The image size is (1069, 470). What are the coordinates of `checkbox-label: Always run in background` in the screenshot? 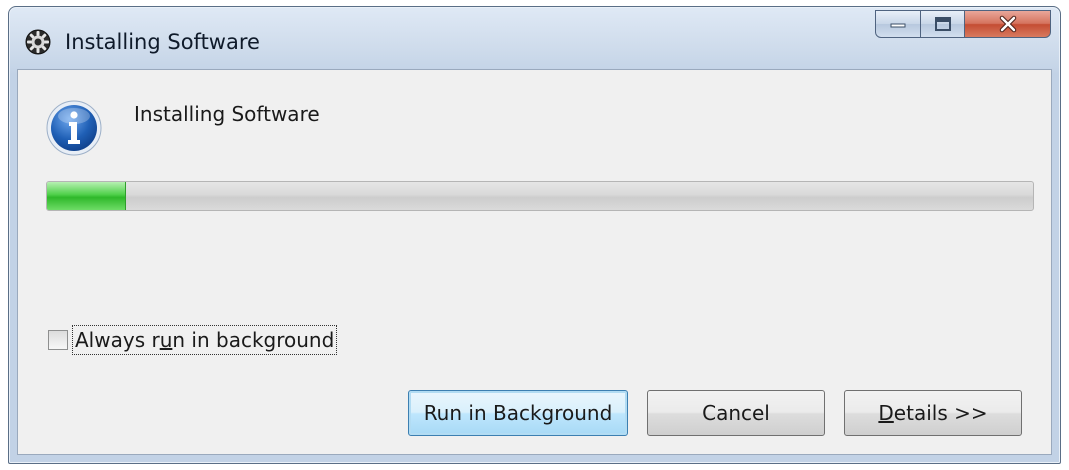 It's located at (205, 340).